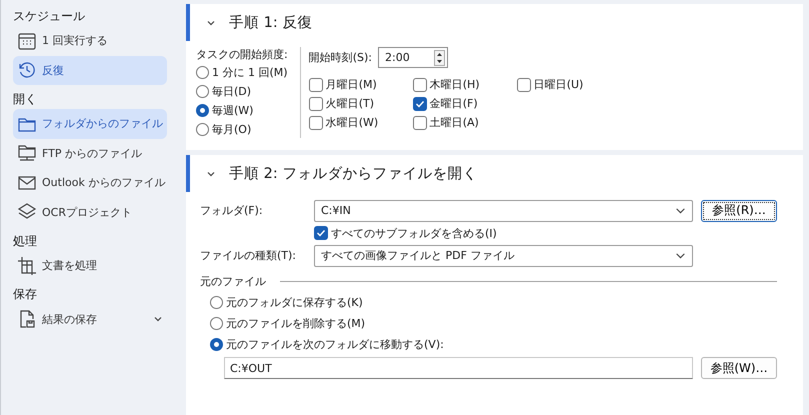 This screenshot has width=809, height=415. Describe the element at coordinates (413, 57) in the screenshot. I see `time-spinner: 2:00` at that location.